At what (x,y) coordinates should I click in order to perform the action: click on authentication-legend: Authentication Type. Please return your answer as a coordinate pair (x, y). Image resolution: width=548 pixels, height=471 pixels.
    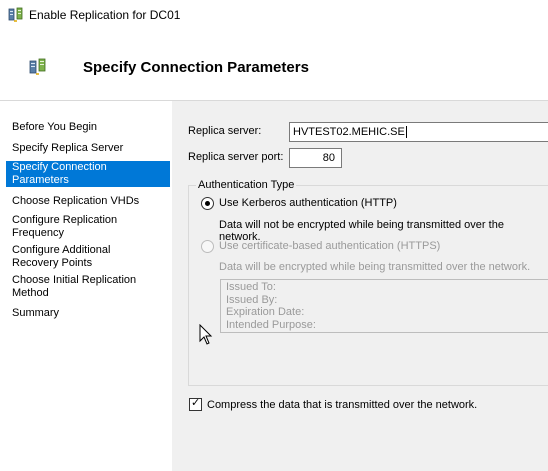
    Looking at the image, I should click on (246, 185).